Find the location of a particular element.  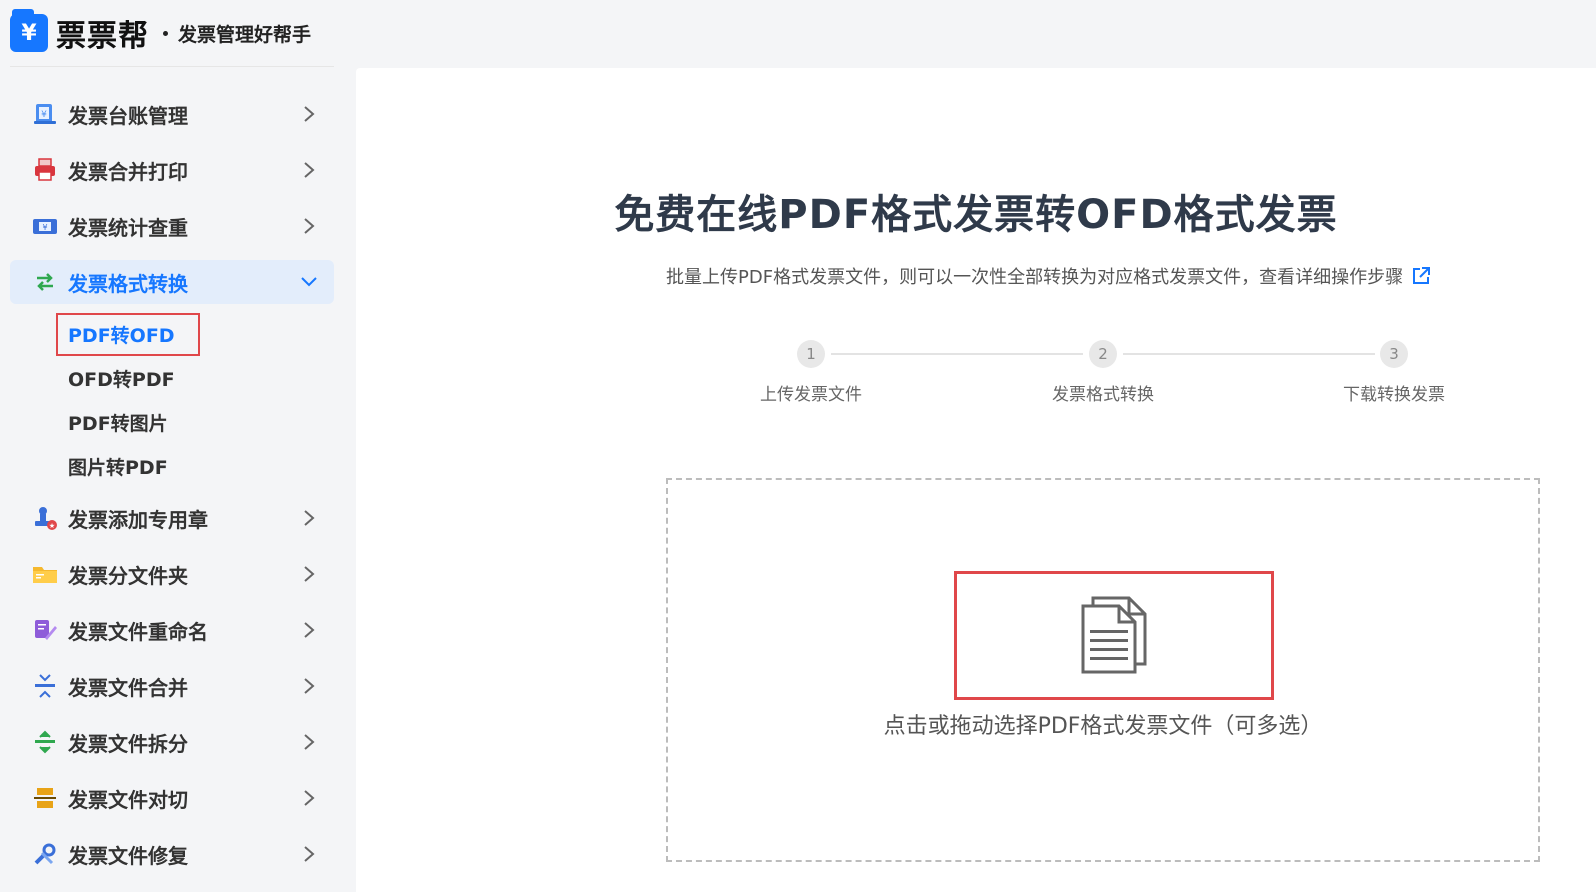

sidebar-item-label: 发票文件拆分 is located at coordinates (128, 743).